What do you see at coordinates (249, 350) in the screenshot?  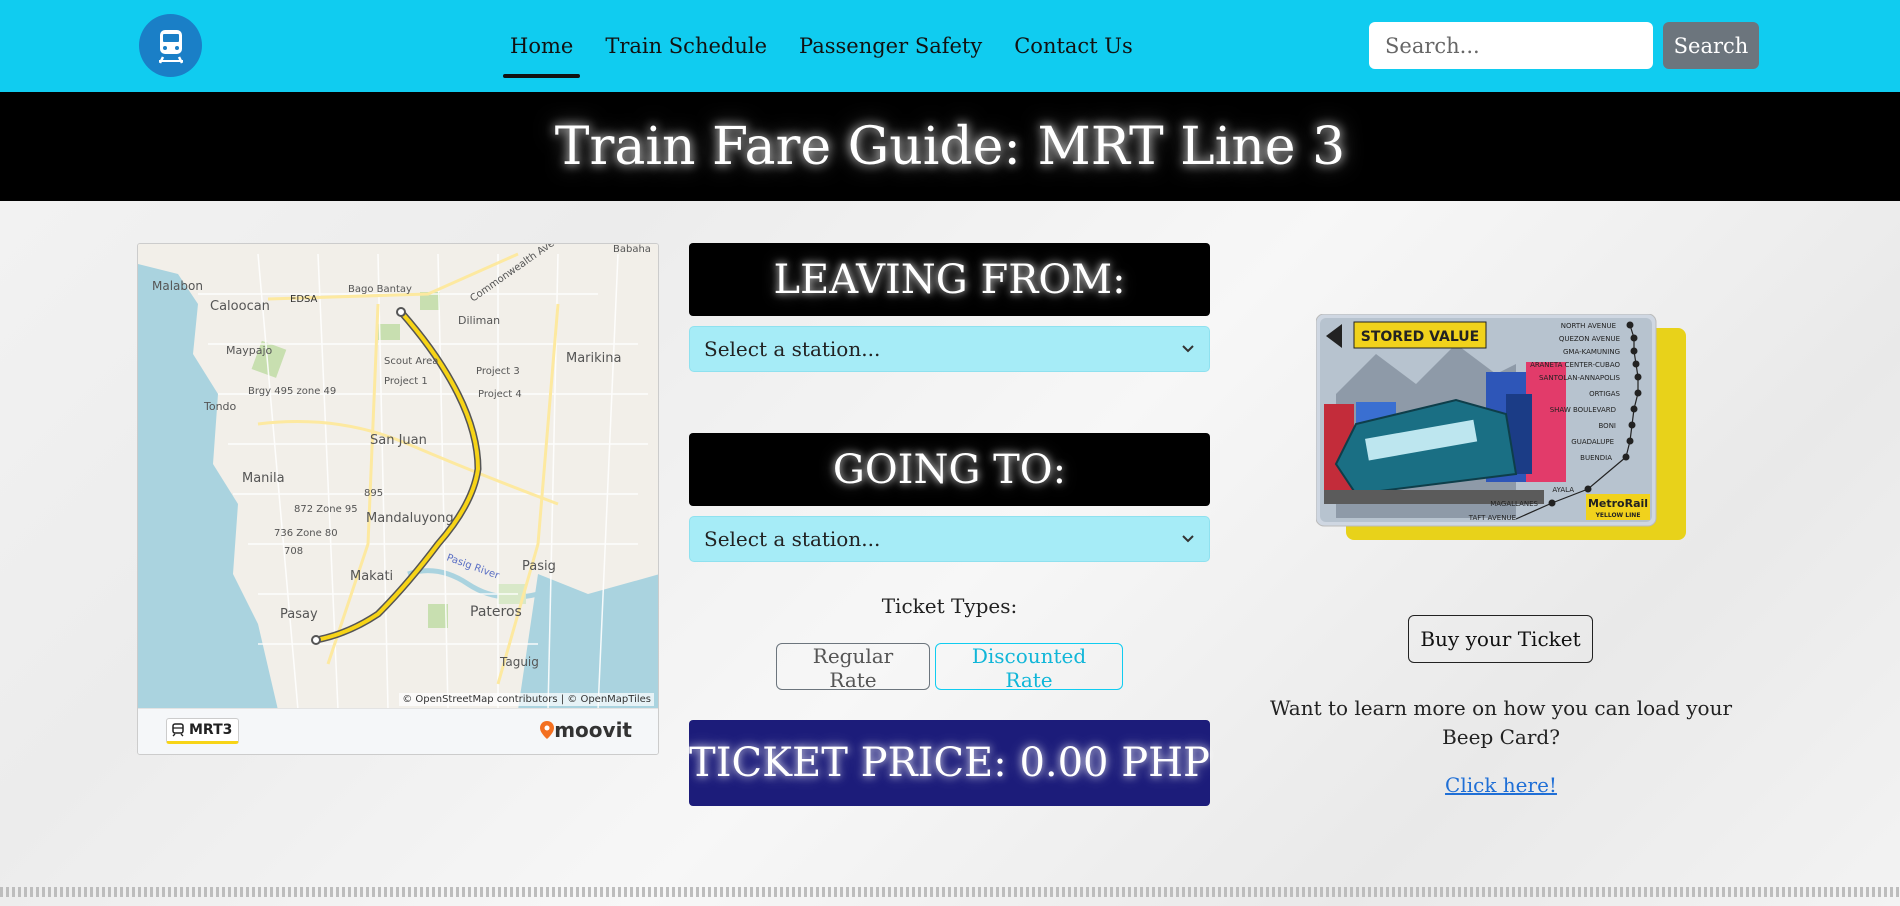 I see `map-label: Maypajo` at bounding box center [249, 350].